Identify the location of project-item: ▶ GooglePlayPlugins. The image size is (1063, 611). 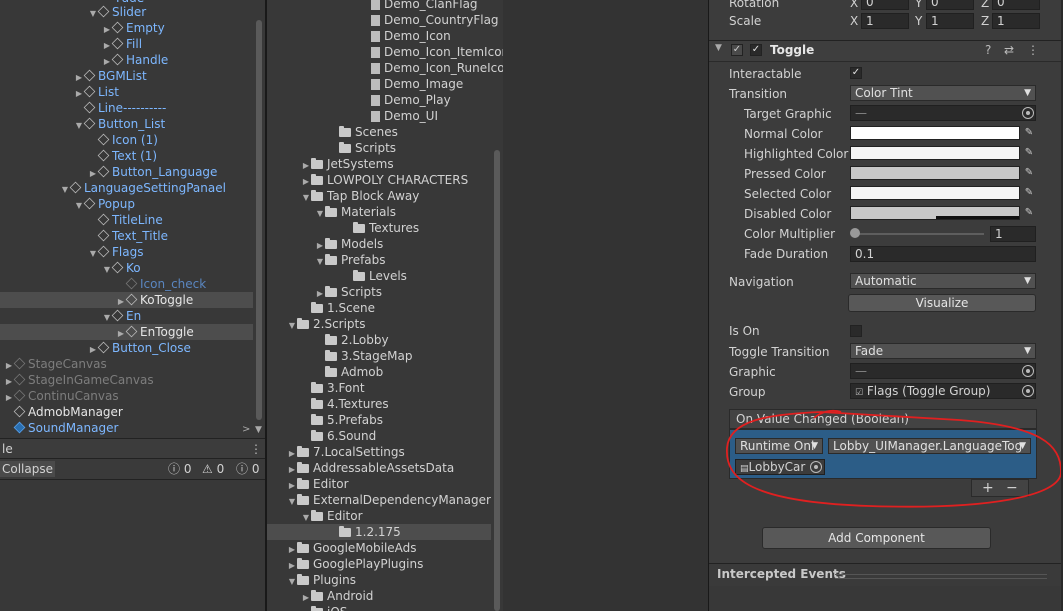
(355, 564).